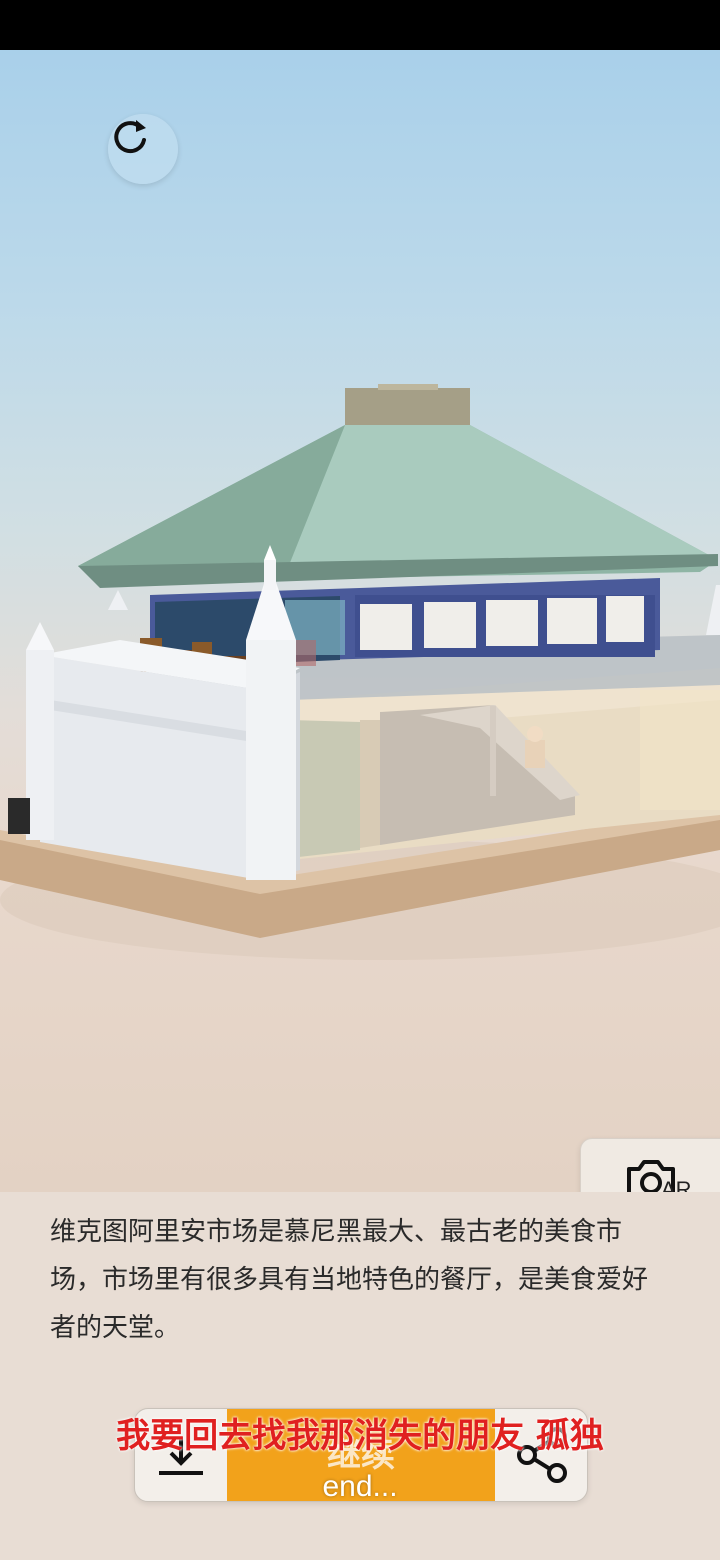 The width and height of the screenshot is (720, 1560). I want to click on status-bar, so click(360, 25).